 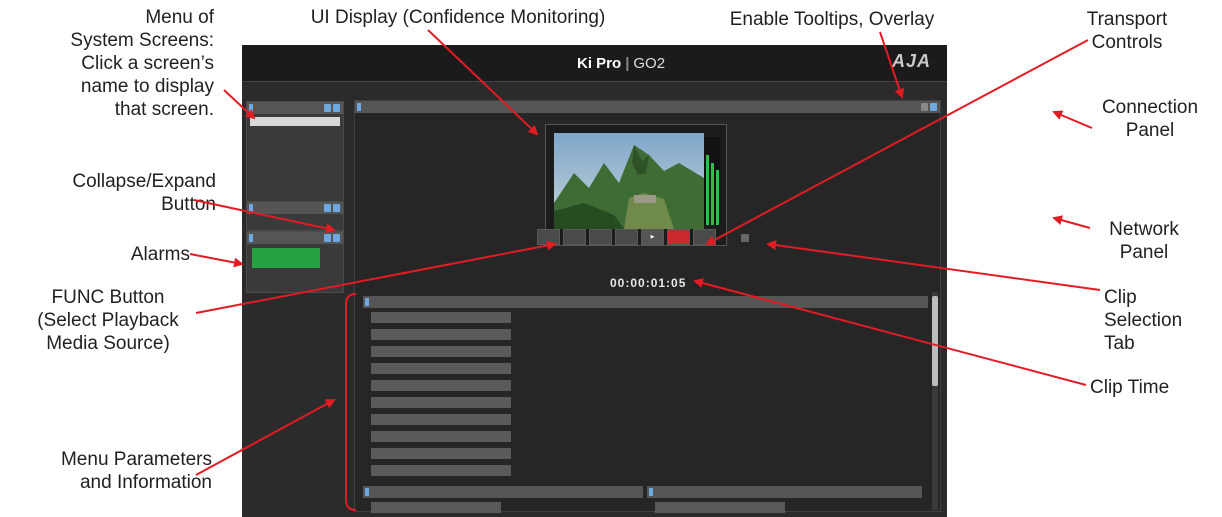 I want to click on callout-tooltips: Enable Tooltips, Overlay, so click(x=832, y=19).